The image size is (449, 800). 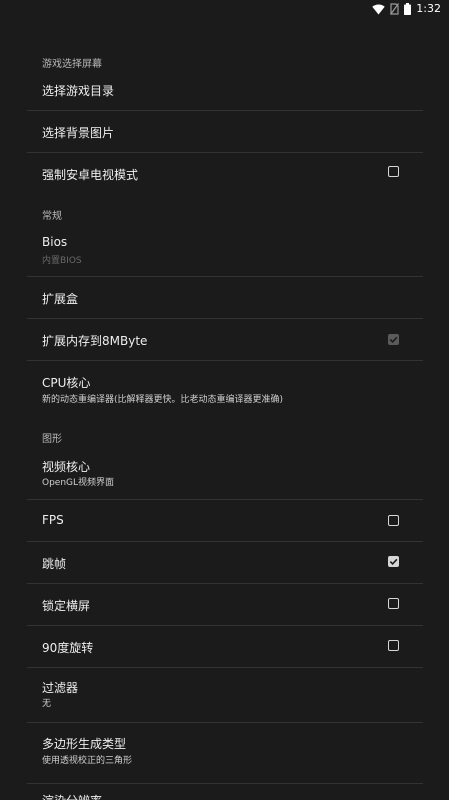 I want to click on setting-filter: 过滤器 无, so click(x=224, y=695).